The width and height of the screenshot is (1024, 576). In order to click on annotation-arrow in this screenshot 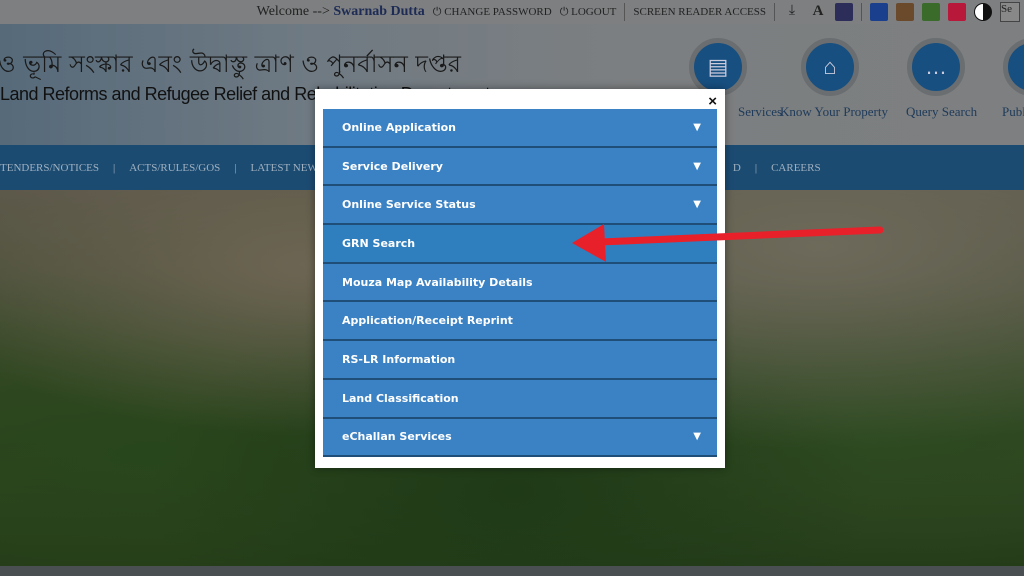, I will do `click(728, 243)`.